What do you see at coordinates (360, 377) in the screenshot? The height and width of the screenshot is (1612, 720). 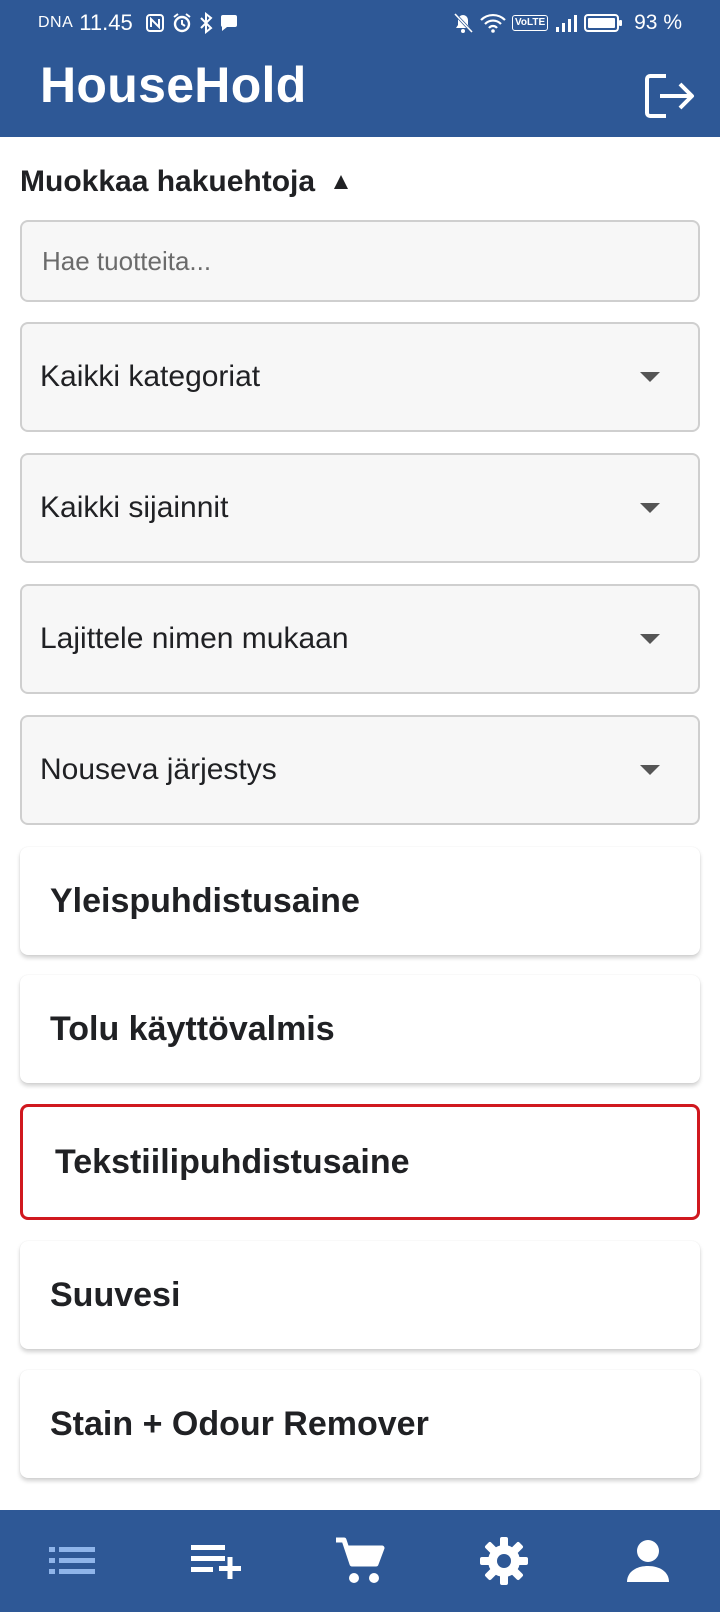 I see `category-select: Kaikki kategoriat` at bounding box center [360, 377].